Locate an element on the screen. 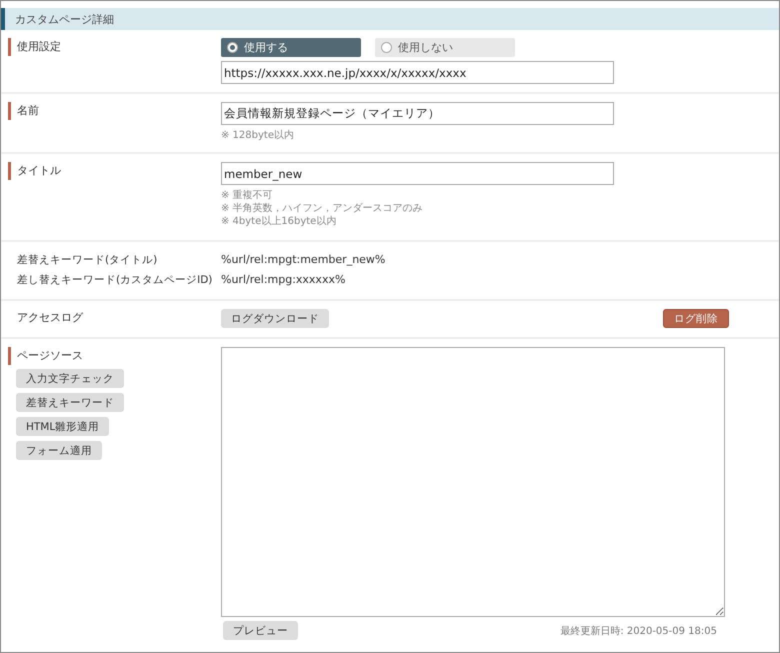 Image resolution: width=780 pixels, height=653 pixels. keyword-value: %url/rel:mpgt:member_new% is located at coordinates (303, 260).